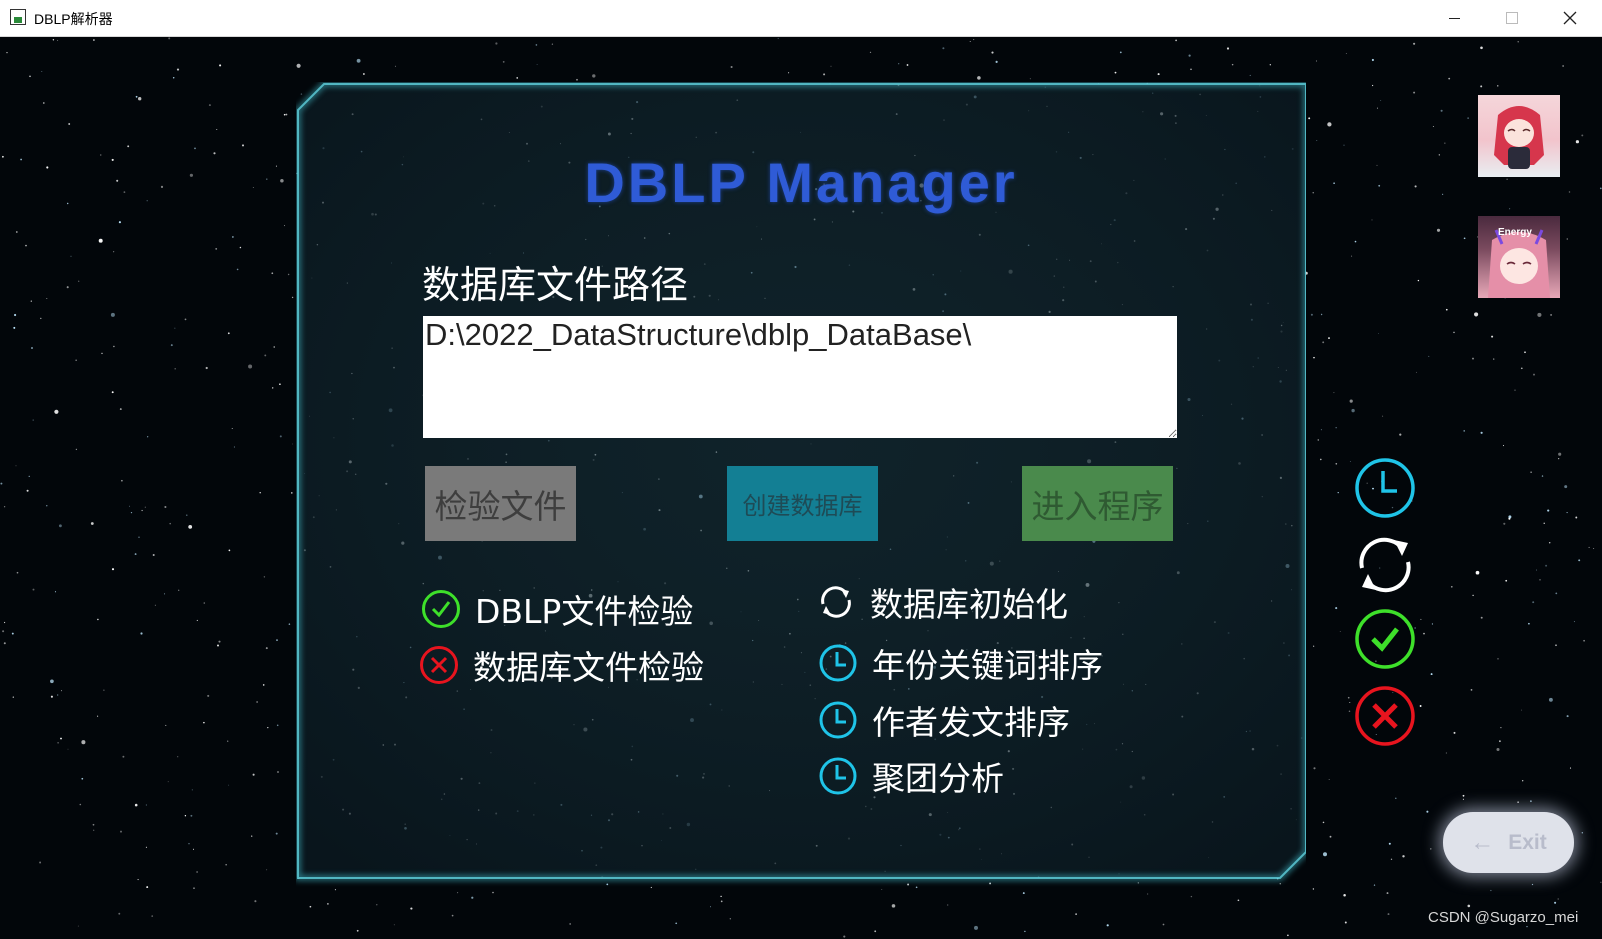 This screenshot has width=1602, height=939. I want to click on clock-icon, so click(838, 776).